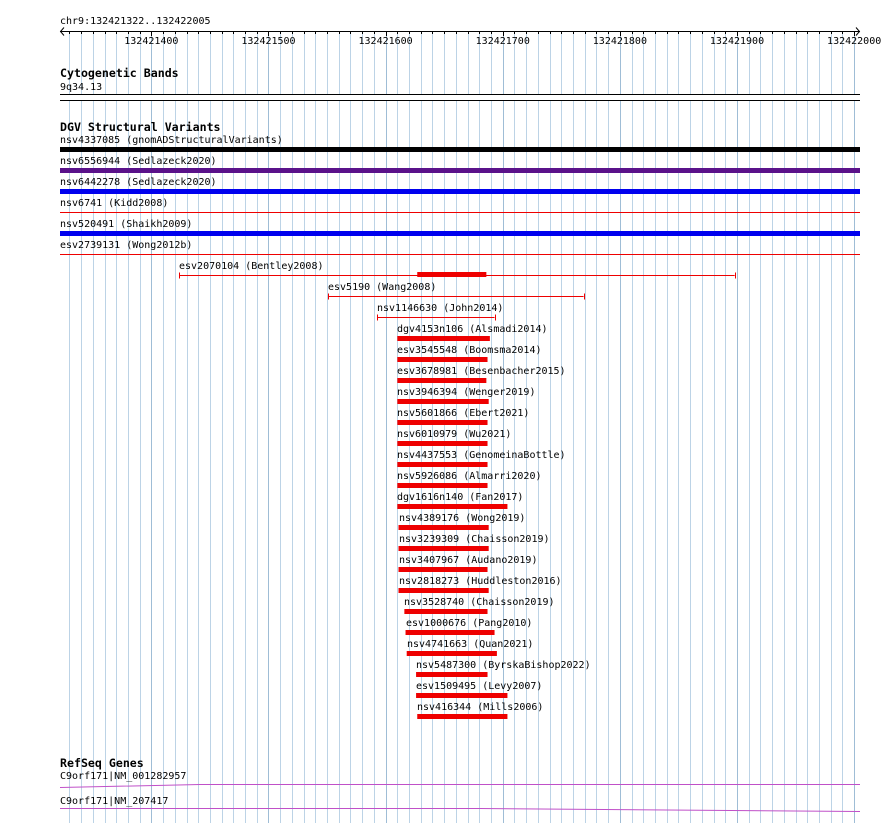 Image resolution: width=890 pixels, height=823 pixels. What do you see at coordinates (151, 41) in the screenshot?
I see `ruler-tick-label: 132421400` at bounding box center [151, 41].